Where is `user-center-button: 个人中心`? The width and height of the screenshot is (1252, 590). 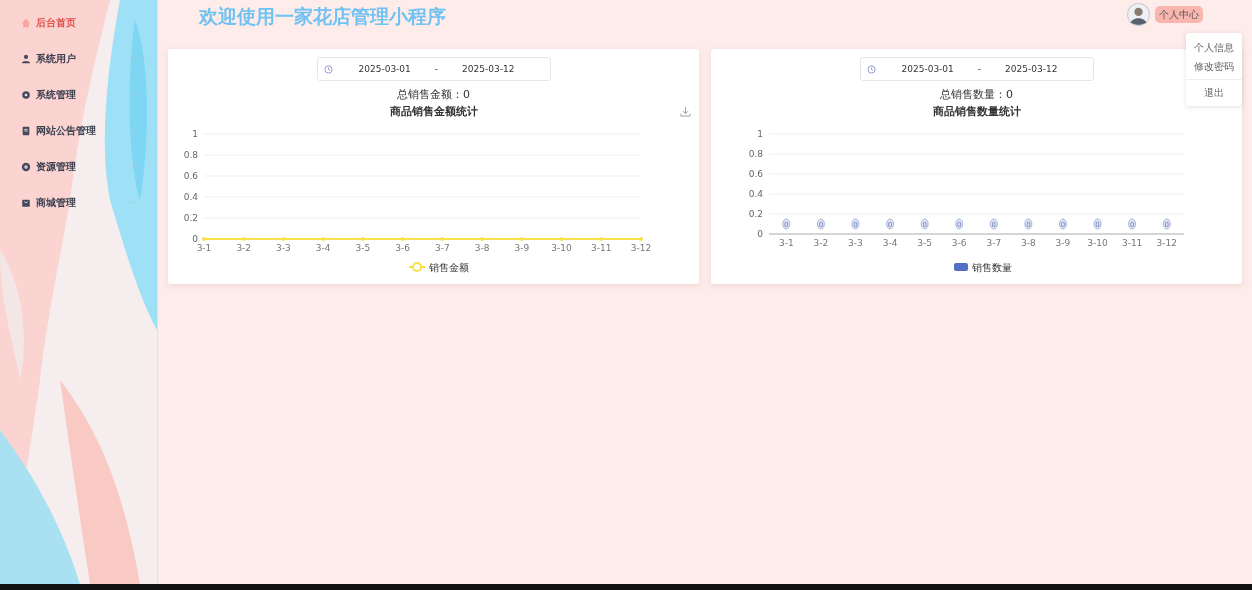 user-center-button: 个人中心 is located at coordinates (1179, 14).